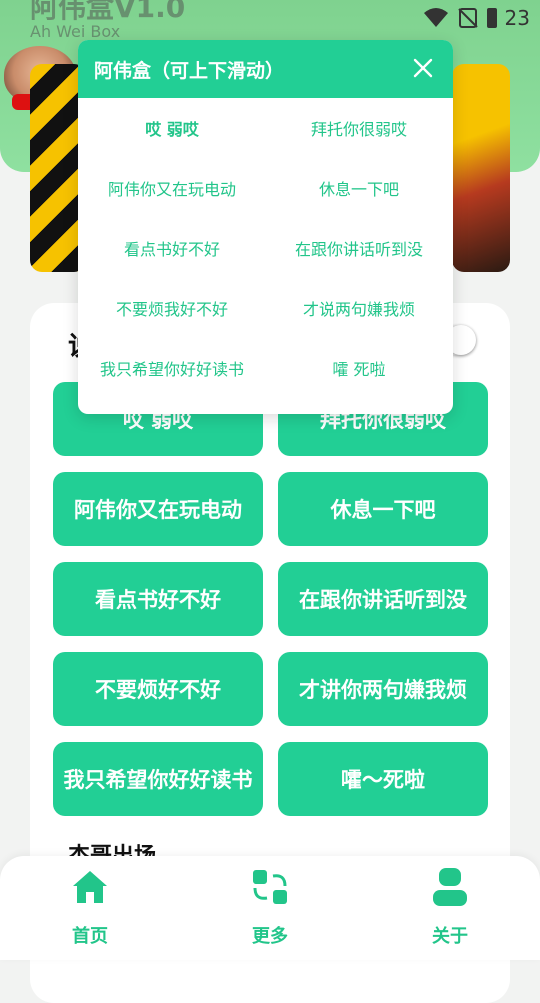  Describe the element at coordinates (90, 936) in the screenshot. I see `nav-home-label: 首页` at that location.